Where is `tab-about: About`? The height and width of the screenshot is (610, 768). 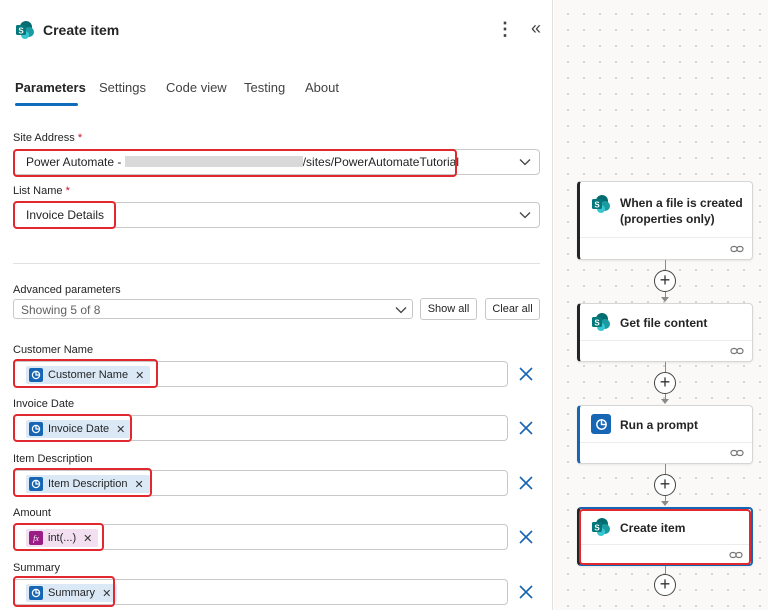 tab-about: About is located at coordinates (322, 87).